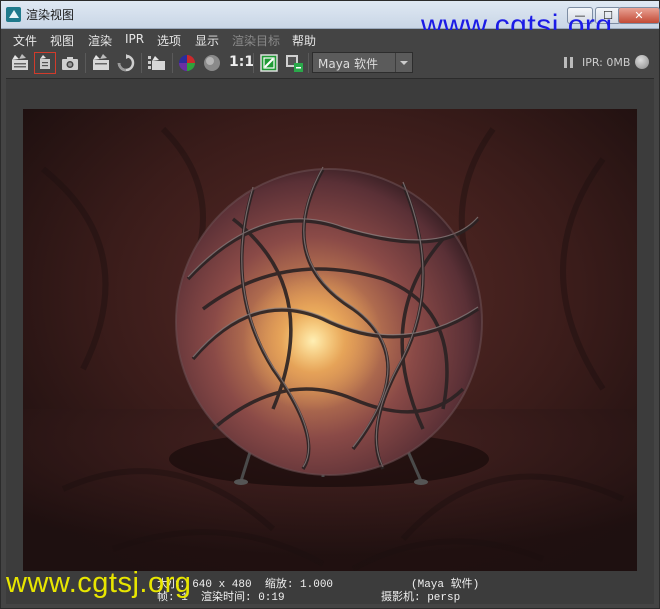 This screenshot has width=660, height=609. What do you see at coordinates (330, 40) in the screenshot?
I see `menu-bar: 文件 视图 渲染 IPR 选项 显示 渲染目标 帮助` at bounding box center [330, 40].